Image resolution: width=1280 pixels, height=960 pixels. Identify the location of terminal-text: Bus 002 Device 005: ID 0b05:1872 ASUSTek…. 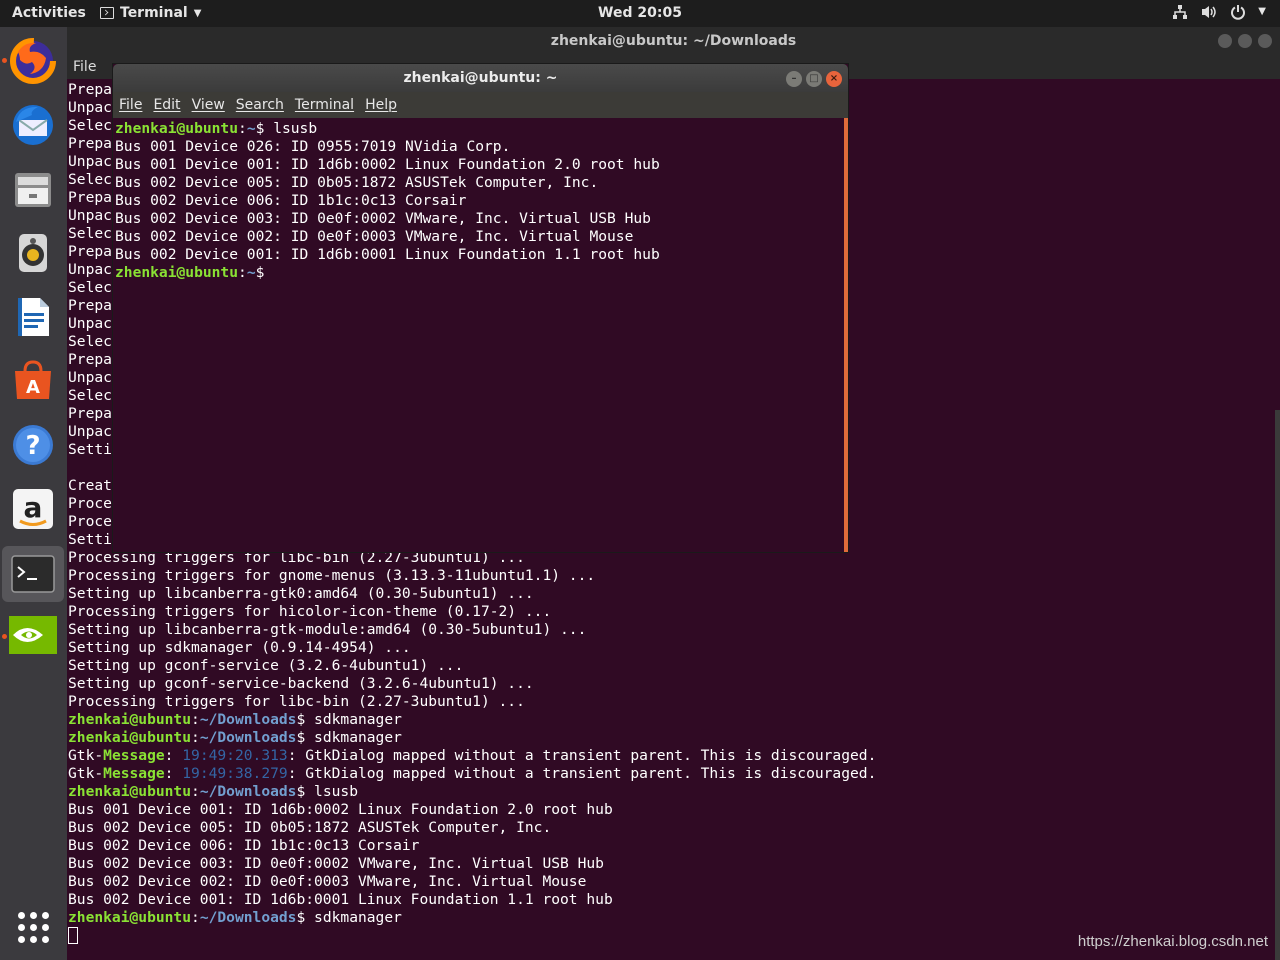
(357, 182).